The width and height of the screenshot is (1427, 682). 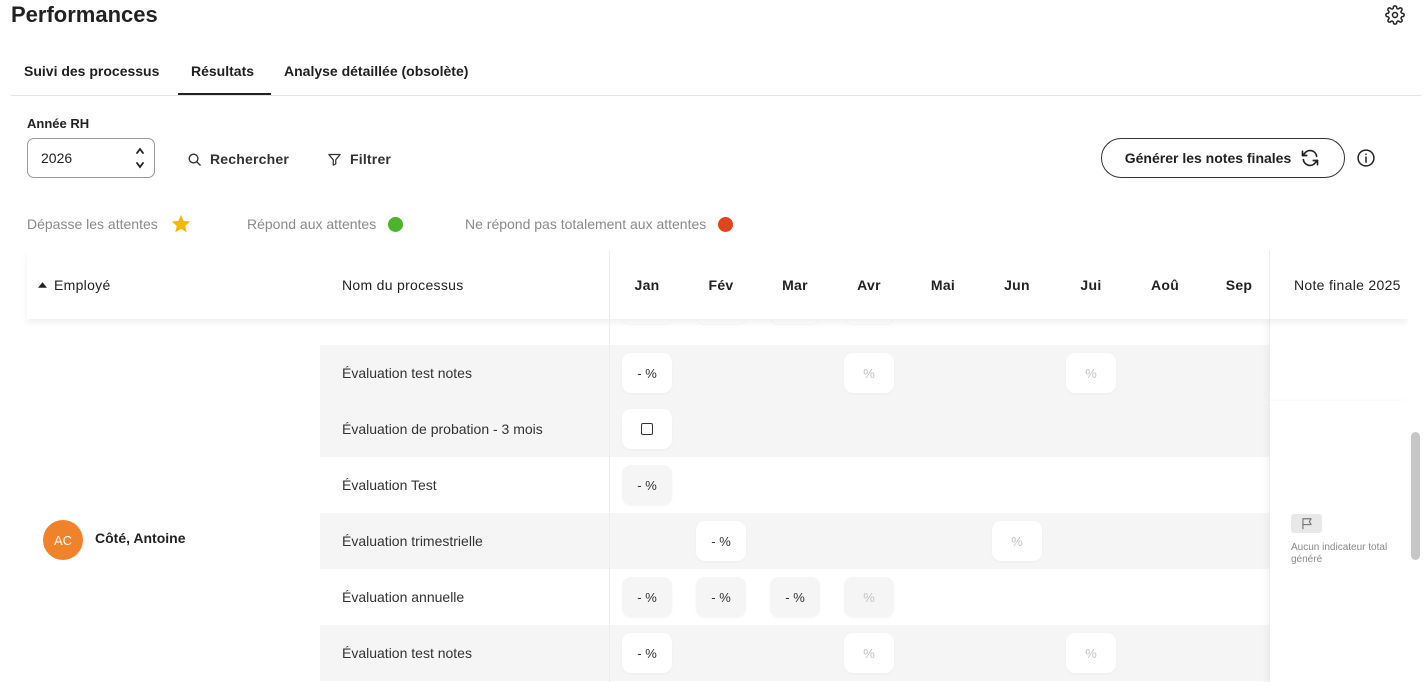 I want to click on search-label: Rechercher, so click(x=250, y=159).